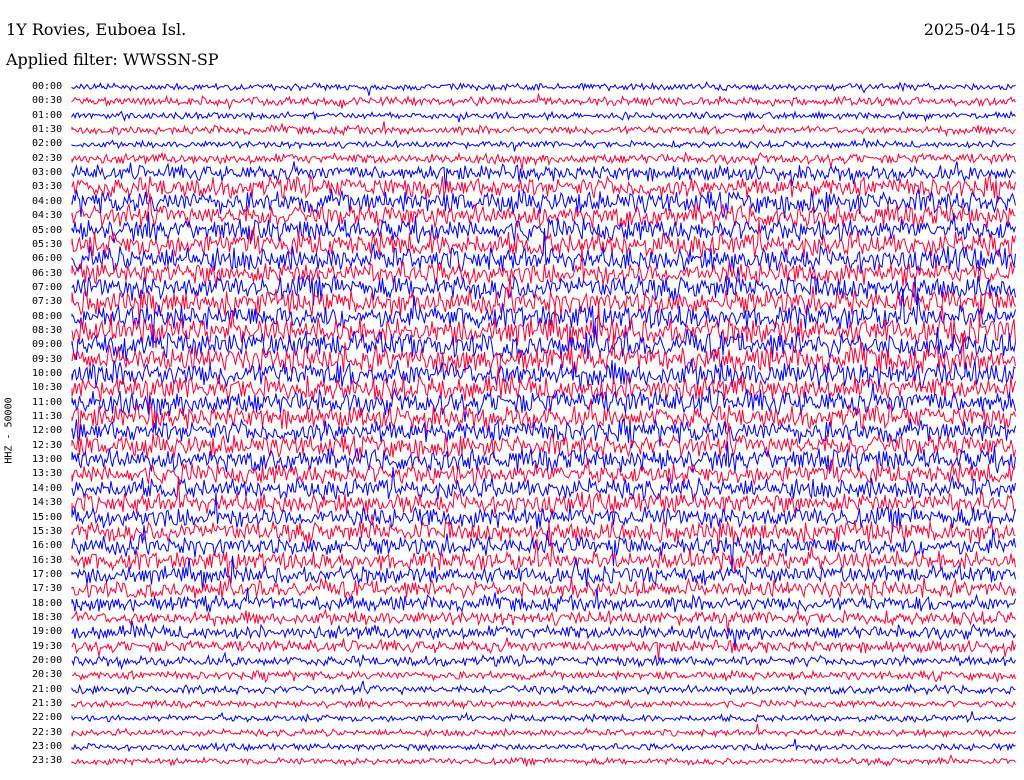 The width and height of the screenshot is (1024, 780). What do you see at coordinates (543, 676) in the screenshot?
I see `trace-2030` at bounding box center [543, 676].